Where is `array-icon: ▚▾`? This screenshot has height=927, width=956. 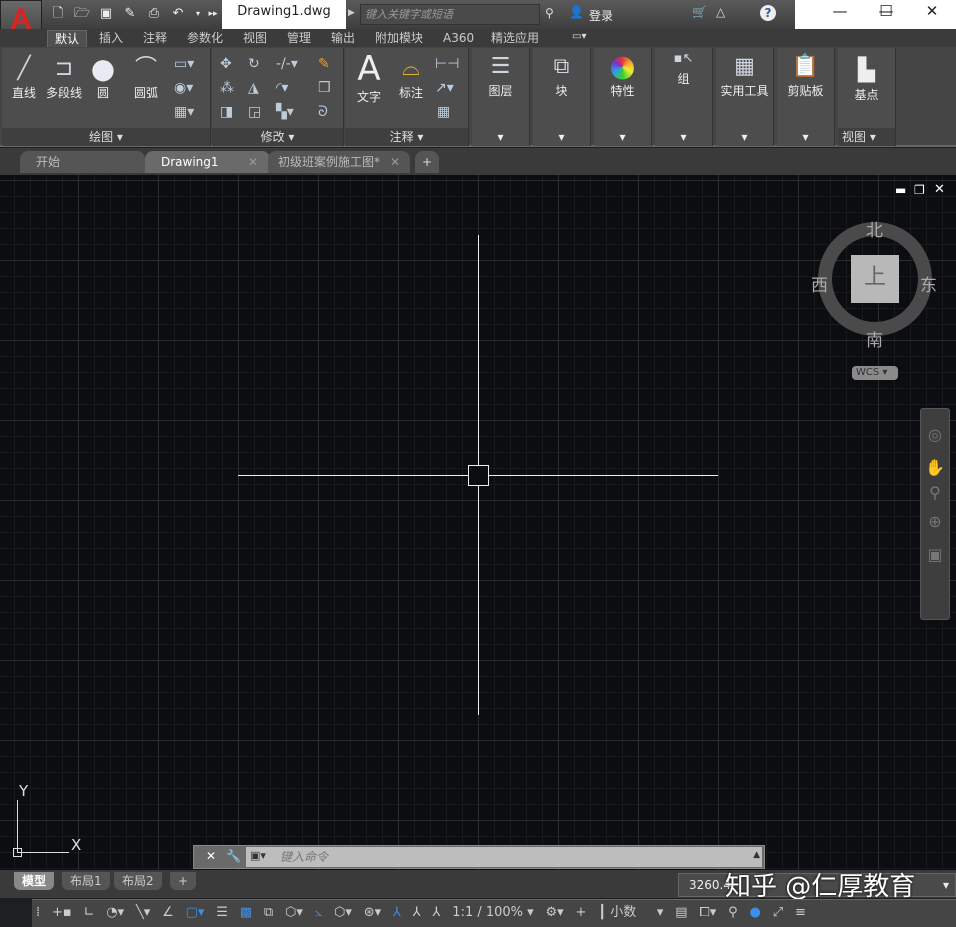 array-icon: ▚▾ is located at coordinates (285, 112).